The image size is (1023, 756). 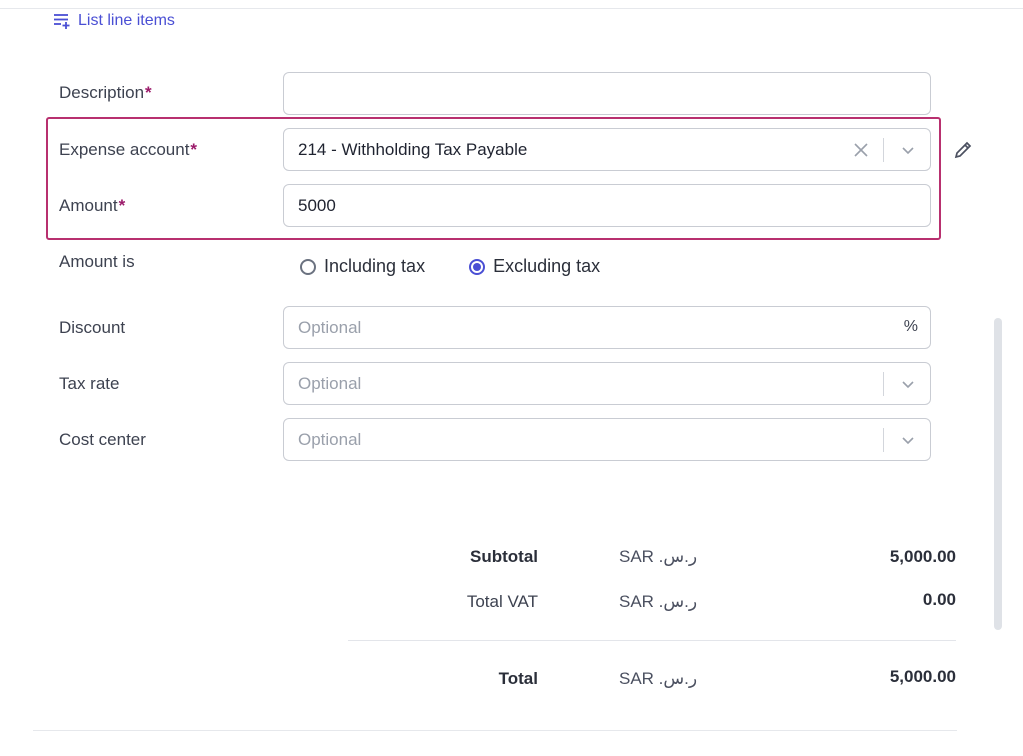 I want to click on total-currency: SAR .ر.س, so click(x=658, y=678).